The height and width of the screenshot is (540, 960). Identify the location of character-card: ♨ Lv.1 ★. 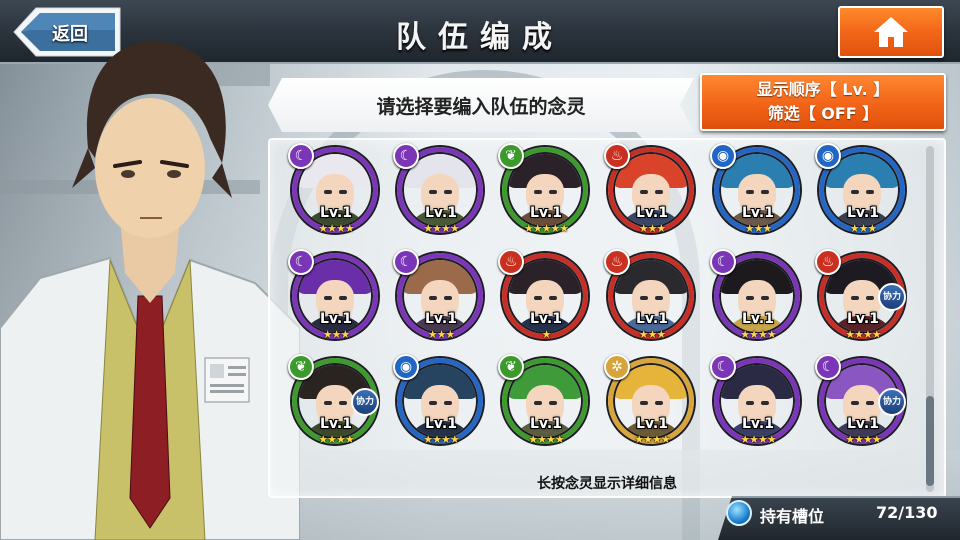
(546, 297).